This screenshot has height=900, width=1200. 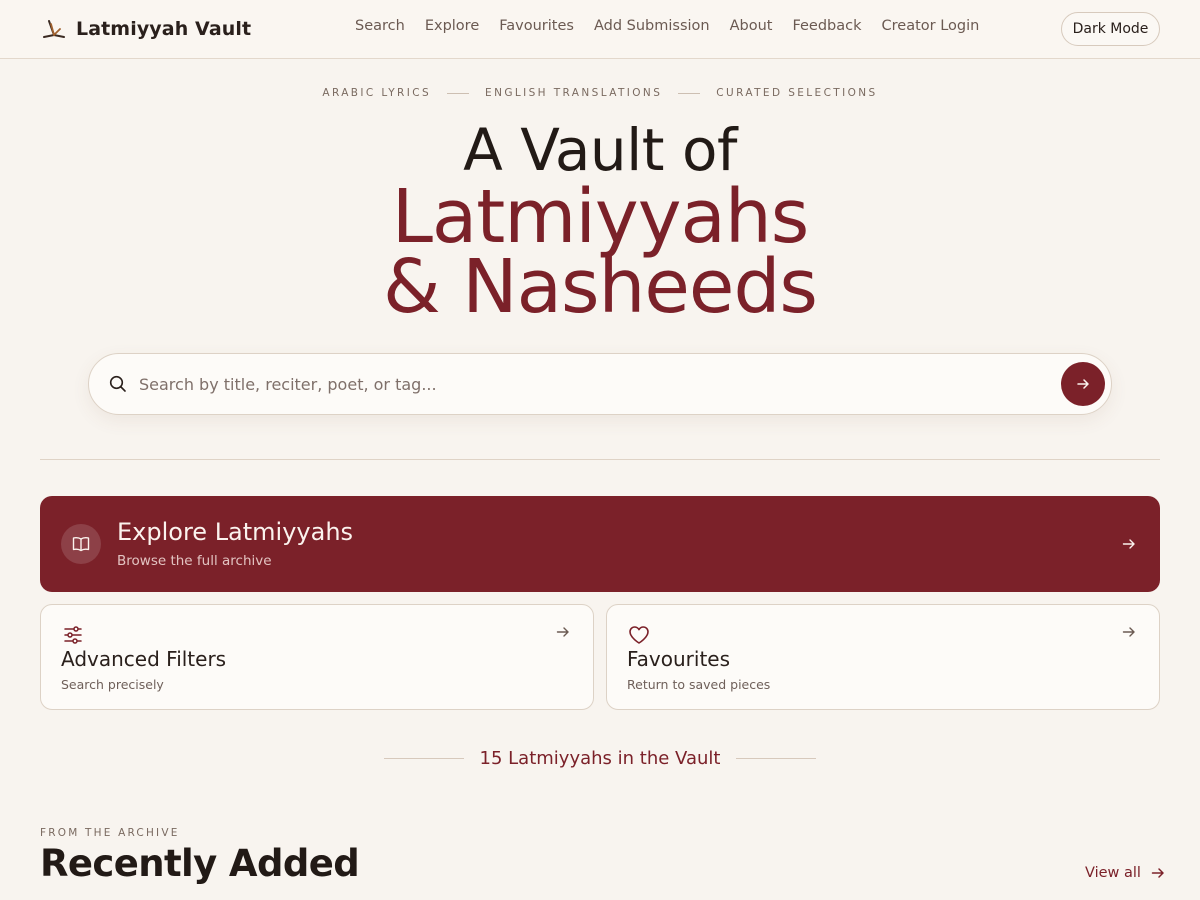 What do you see at coordinates (81, 544) in the screenshot?
I see `open-book-icon` at bounding box center [81, 544].